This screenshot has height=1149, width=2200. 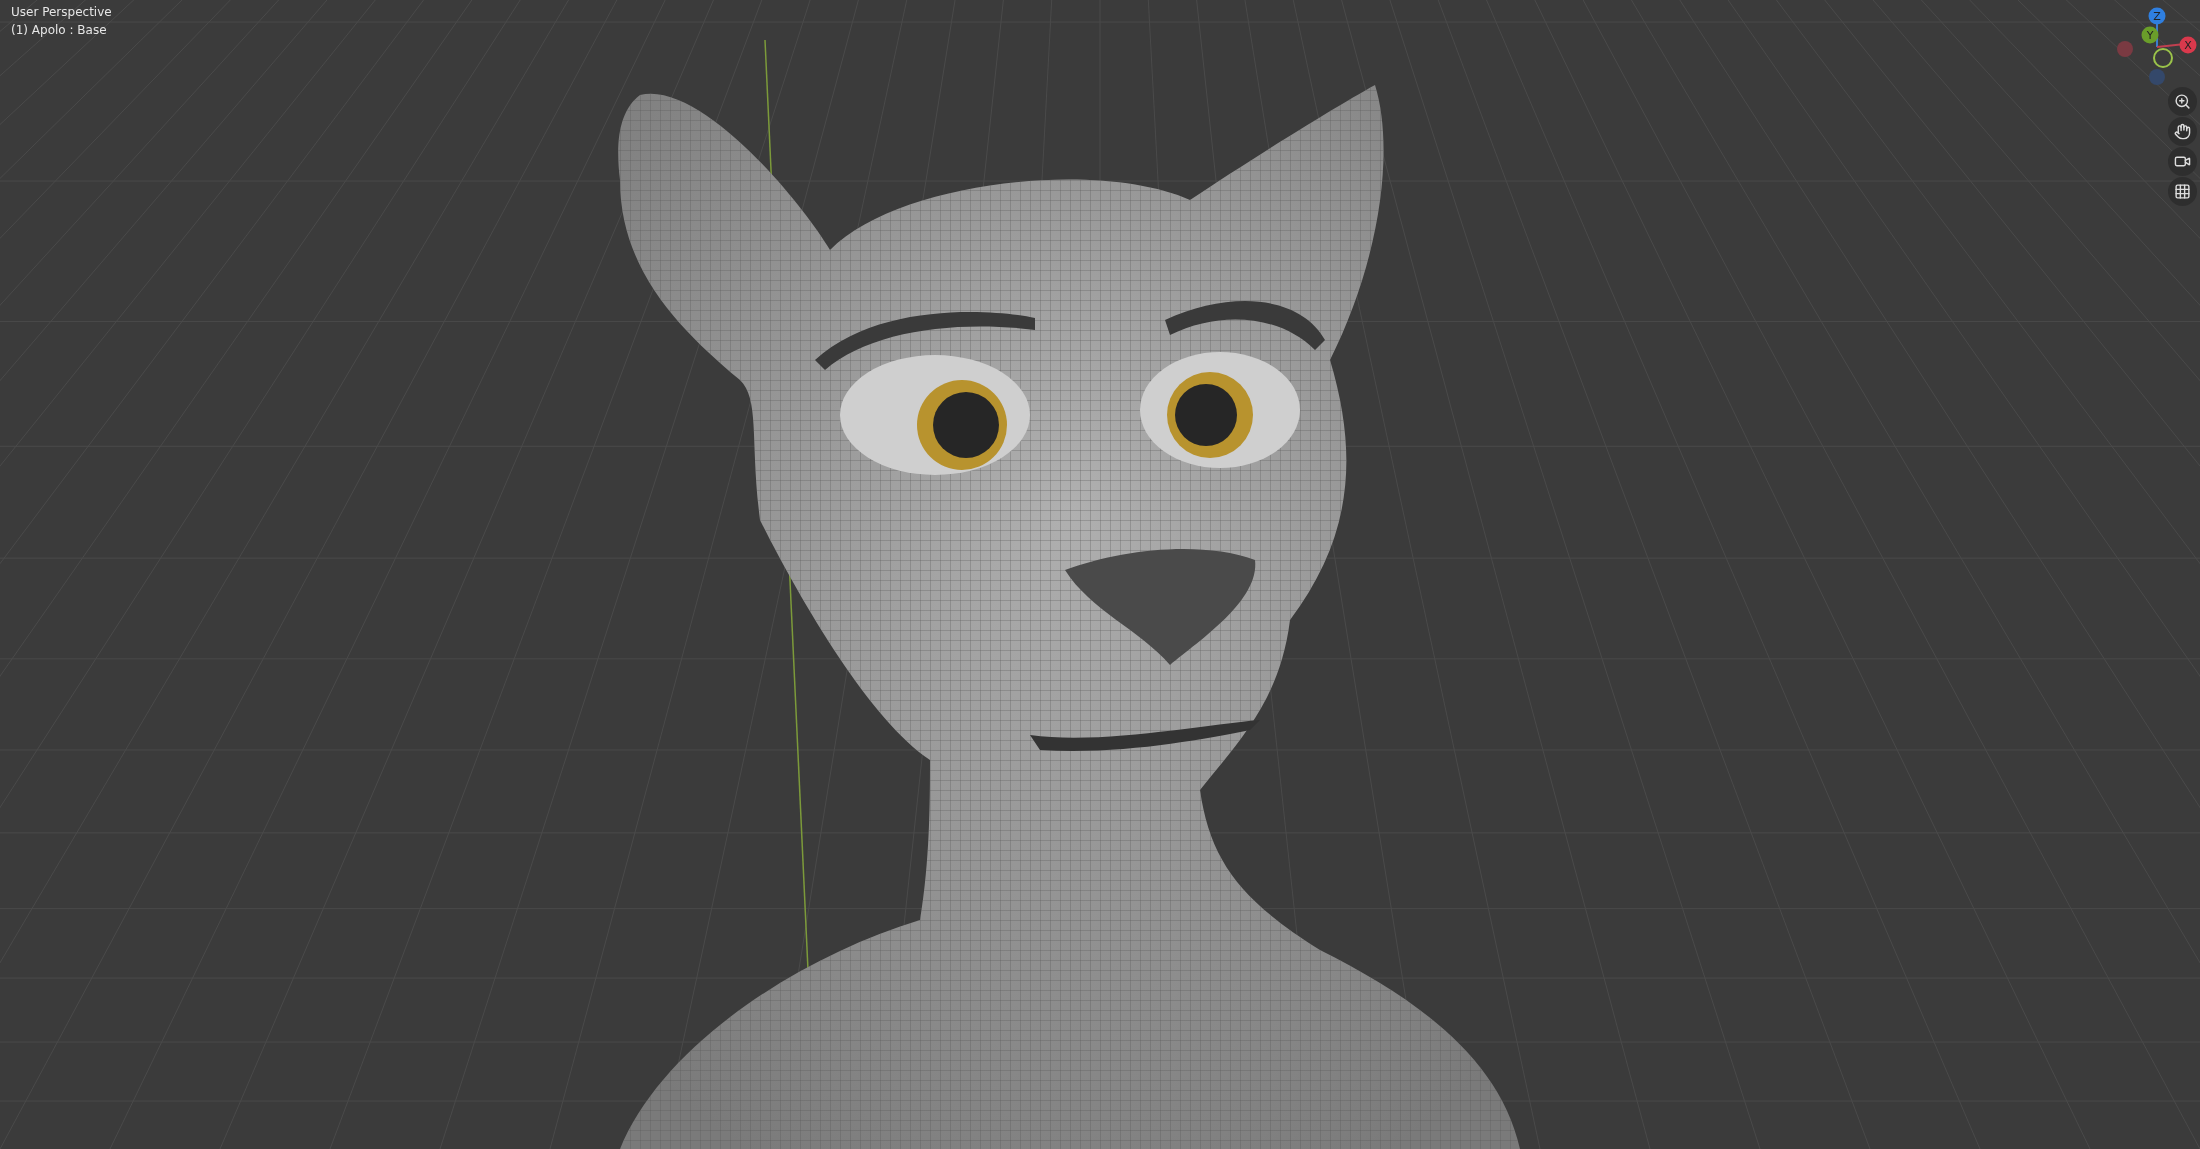 I want to click on ortho-button, so click(x=2182, y=191).